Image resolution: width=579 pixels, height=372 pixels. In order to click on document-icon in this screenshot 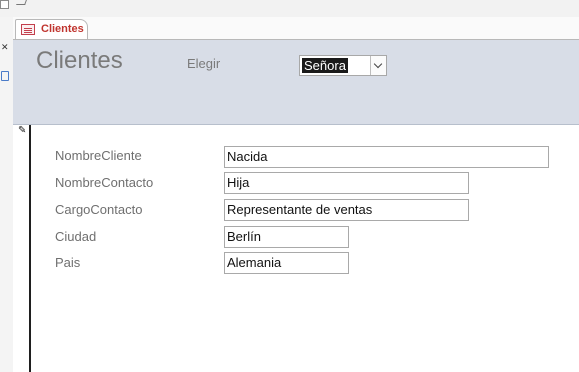, I will do `click(5, 76)`.